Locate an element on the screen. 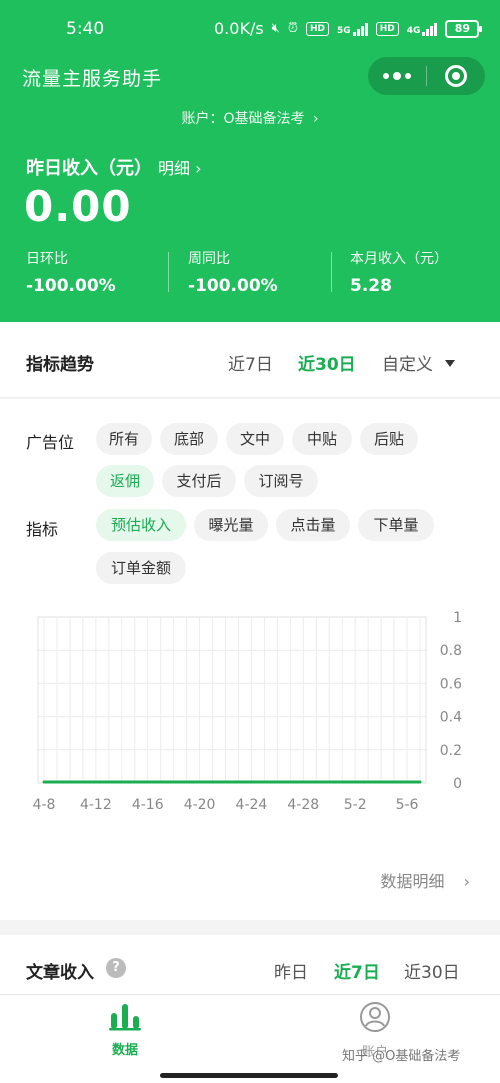  chip-metric-impressions: 曝光量 is located at coordinates (231, 525).